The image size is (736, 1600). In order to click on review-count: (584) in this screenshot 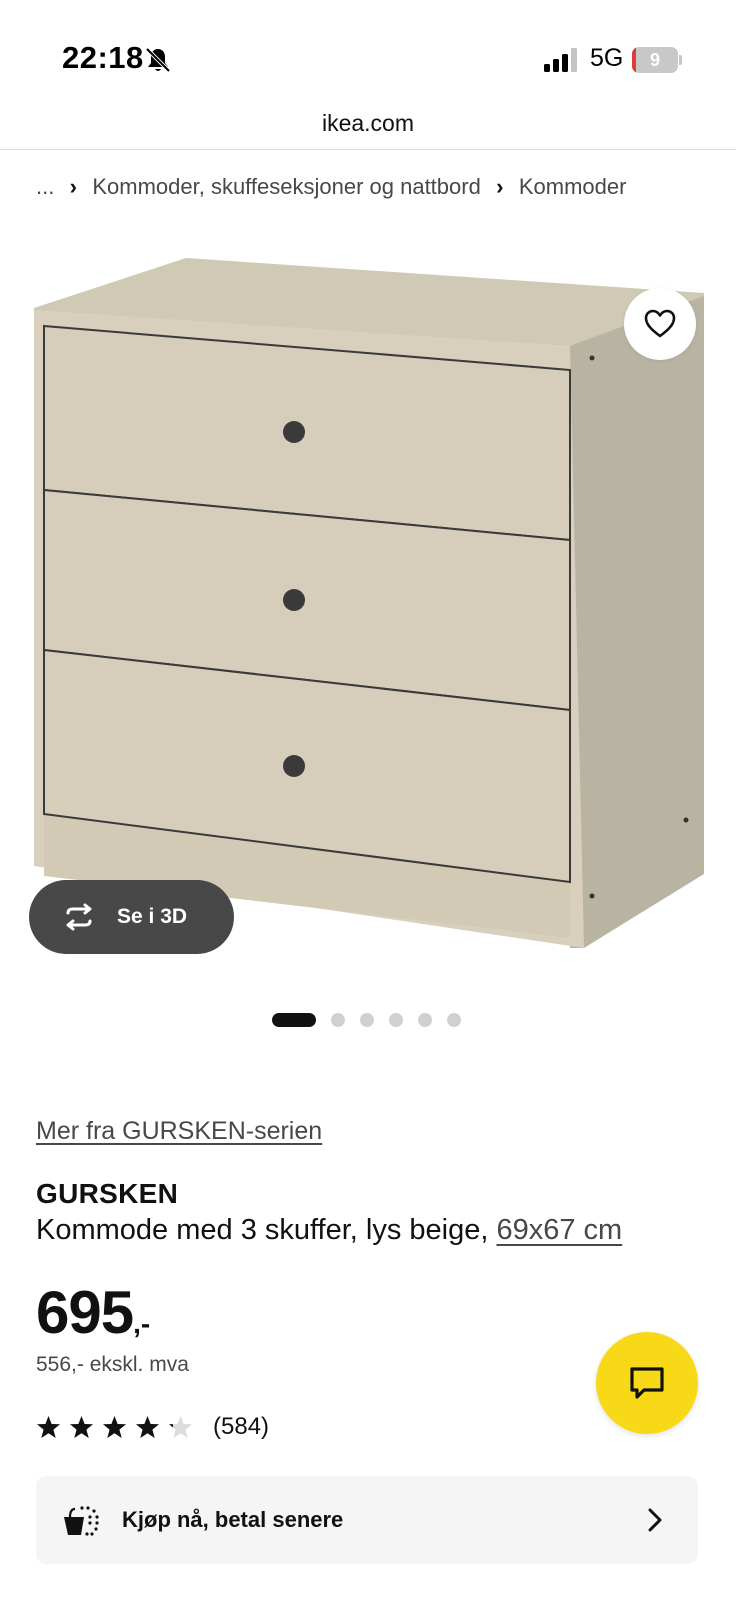, I will do `click(241, 1427)`.